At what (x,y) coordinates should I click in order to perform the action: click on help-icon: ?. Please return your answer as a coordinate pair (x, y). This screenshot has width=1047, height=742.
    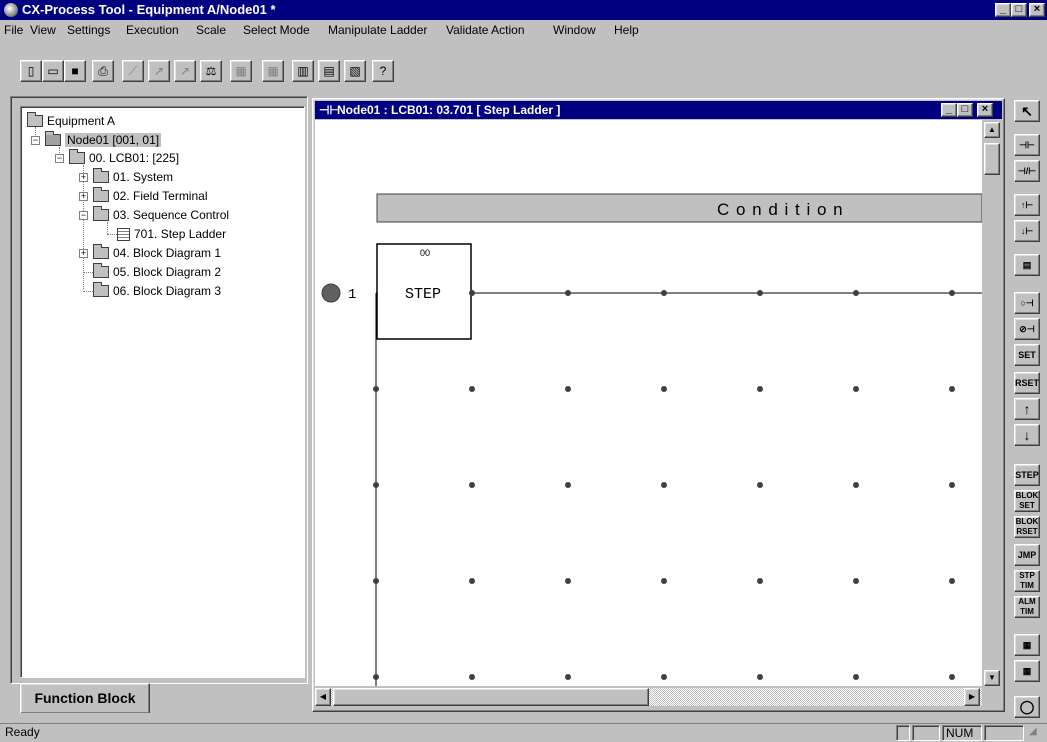
    Looking at the image, I should click on (383, 71).